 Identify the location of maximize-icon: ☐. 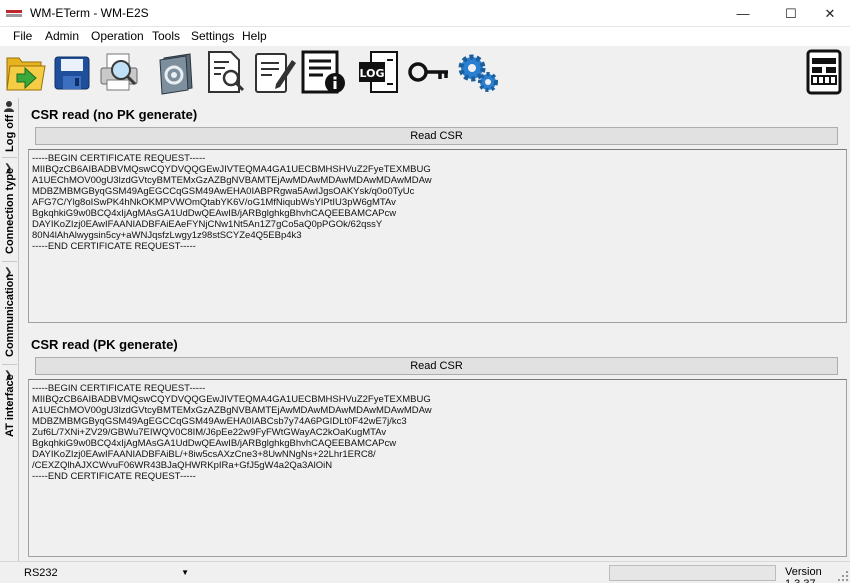
(791, 13).